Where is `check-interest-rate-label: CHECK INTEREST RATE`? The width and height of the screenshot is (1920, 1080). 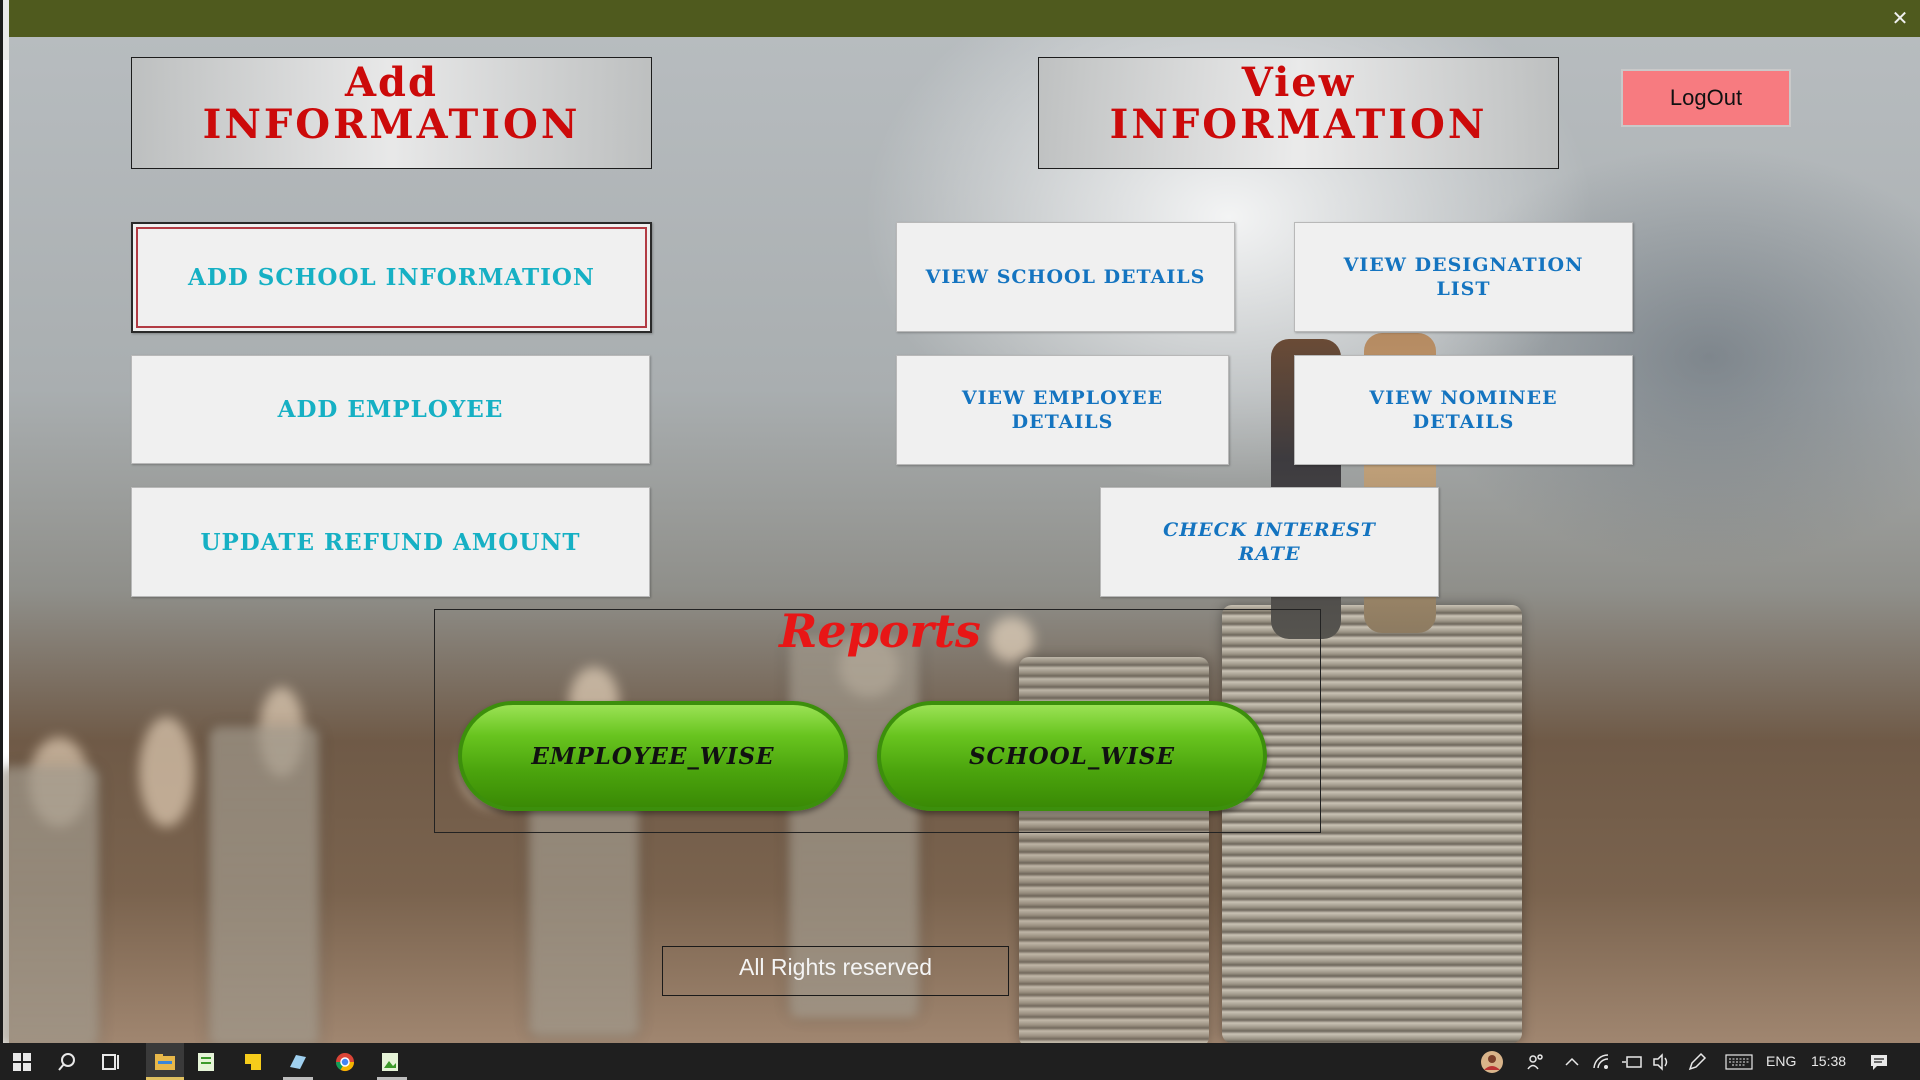
check-interest-rate-label: CHECK INTEREST RATE is located at coordinates (1269, 542).